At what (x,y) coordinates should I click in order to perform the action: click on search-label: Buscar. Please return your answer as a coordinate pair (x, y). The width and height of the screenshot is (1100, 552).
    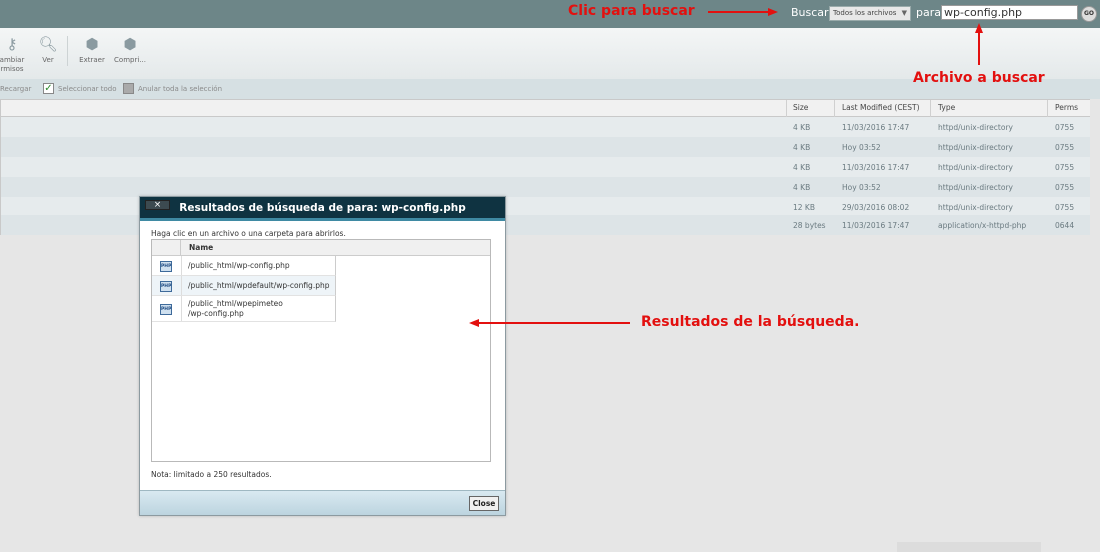
    Looking at the image, I should click on (810, 12).